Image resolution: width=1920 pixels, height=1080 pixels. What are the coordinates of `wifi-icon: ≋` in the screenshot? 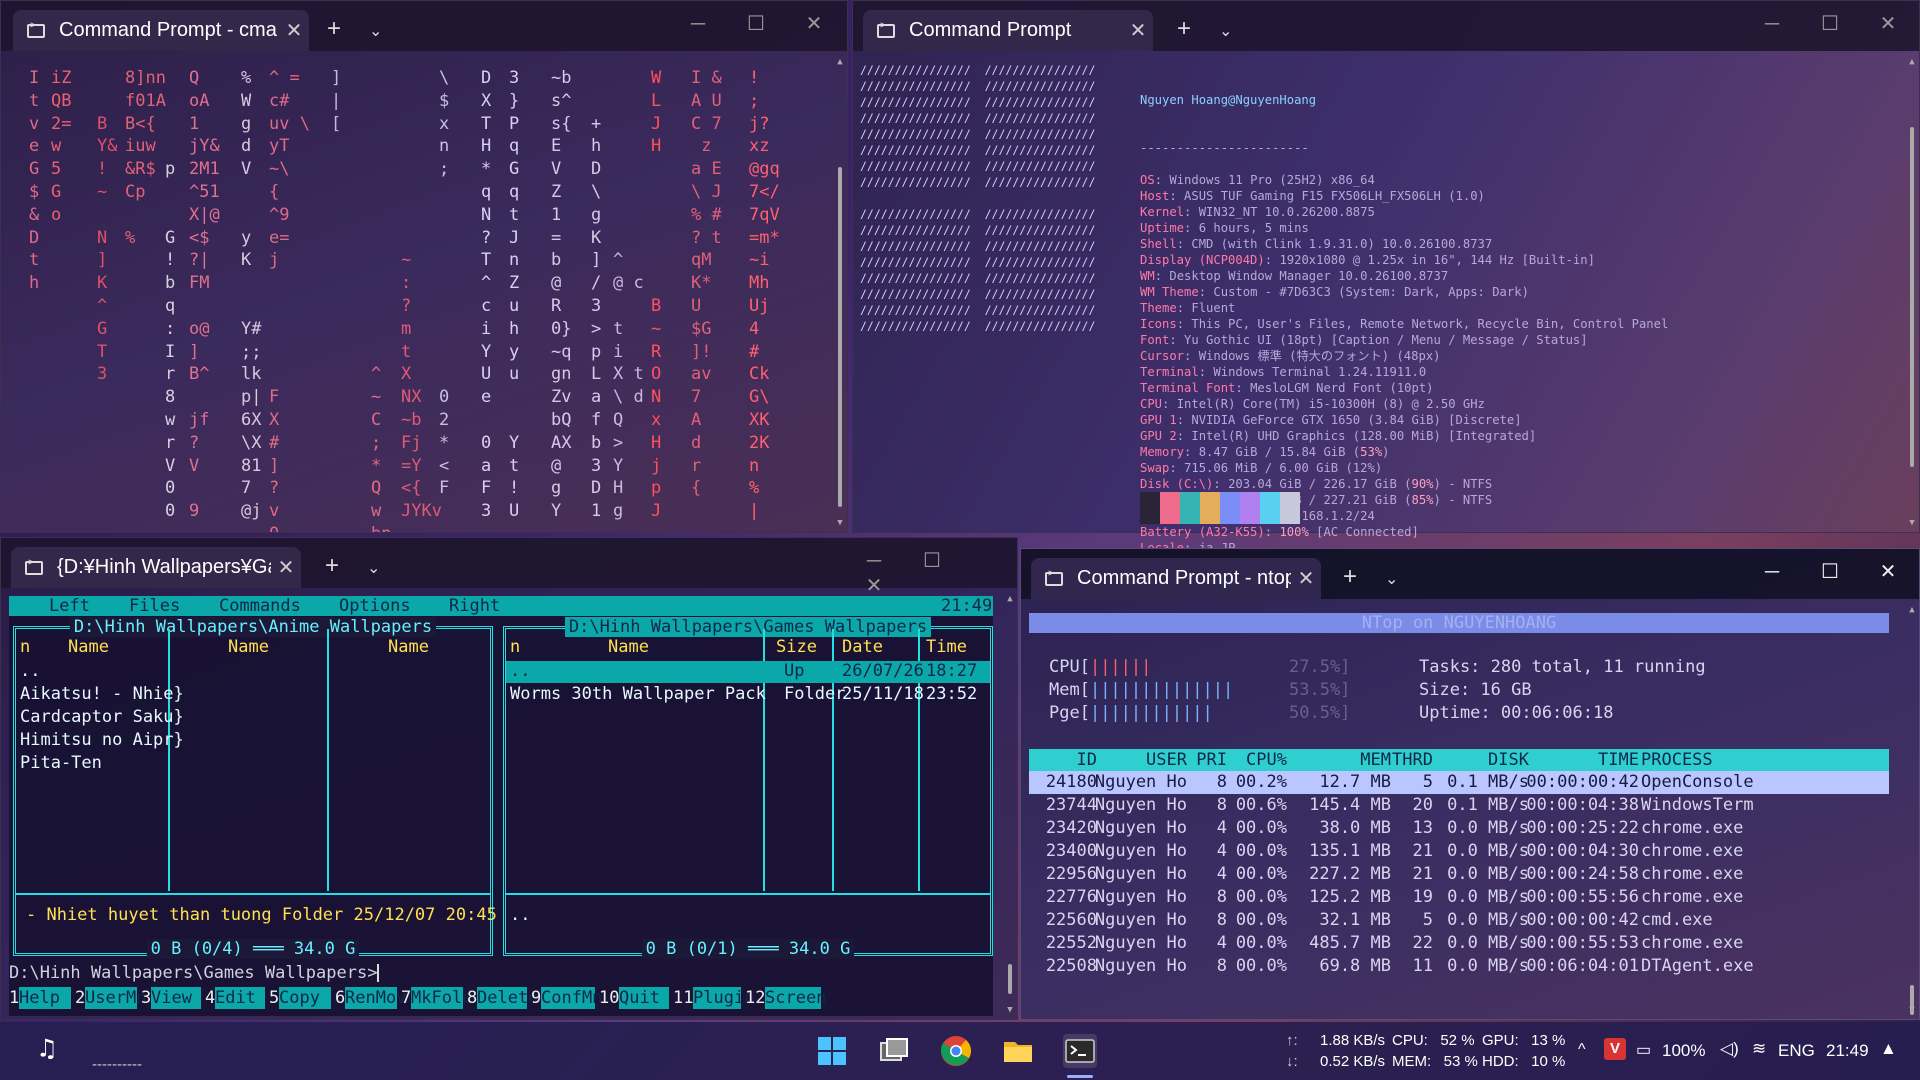 It's located at (1759, 1049).